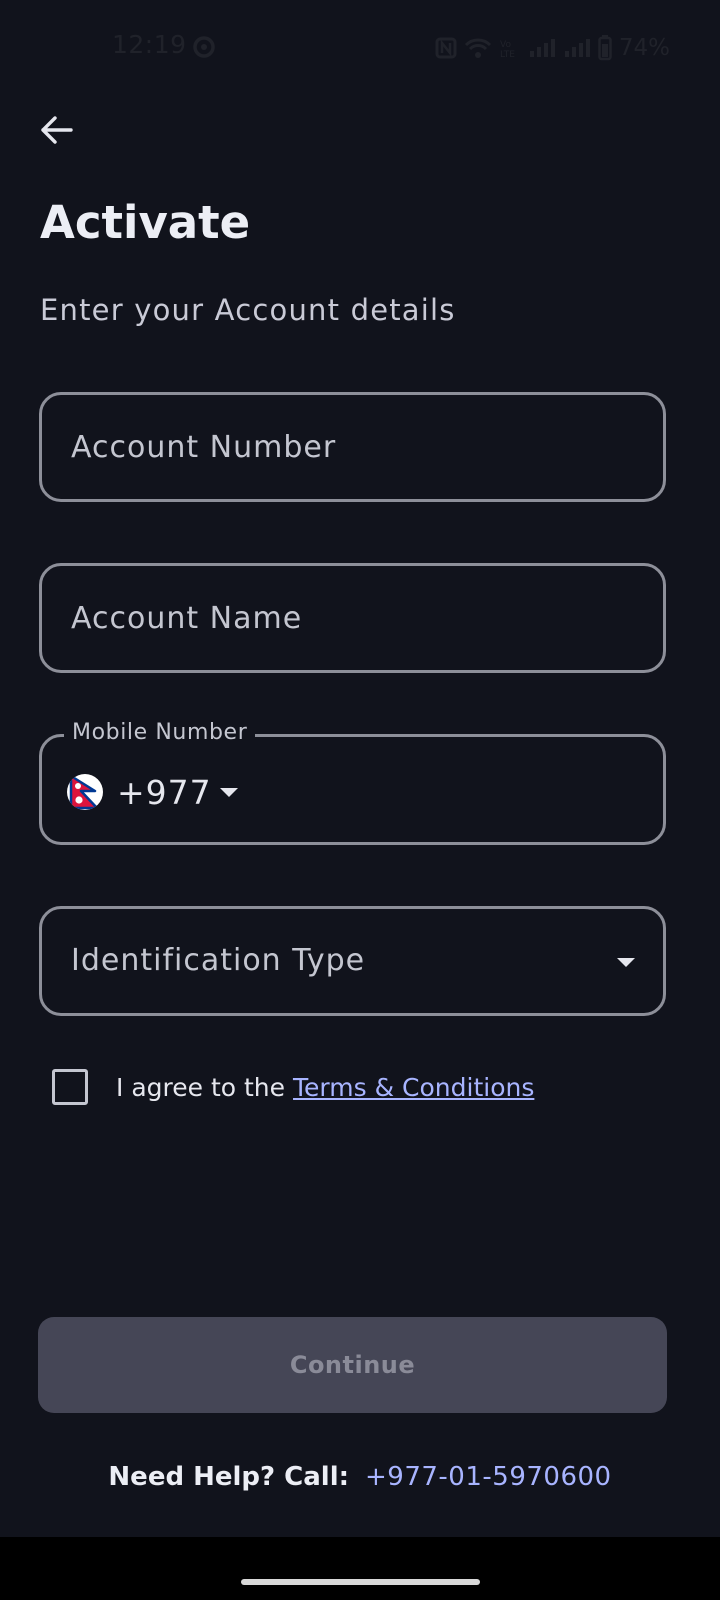 The height and width of the screenshot is (1600, 720). Describe the element at coordinates (145, 222) in the screenshot. I see `page-title: Activate` at that location.